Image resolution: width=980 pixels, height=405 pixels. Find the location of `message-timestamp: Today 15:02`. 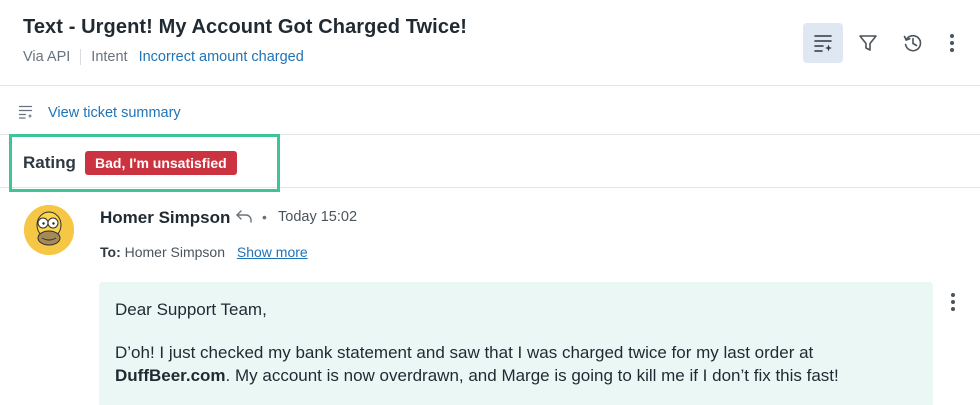

message-timestamp: Today 15:02 is located at coordinates (318, 217).